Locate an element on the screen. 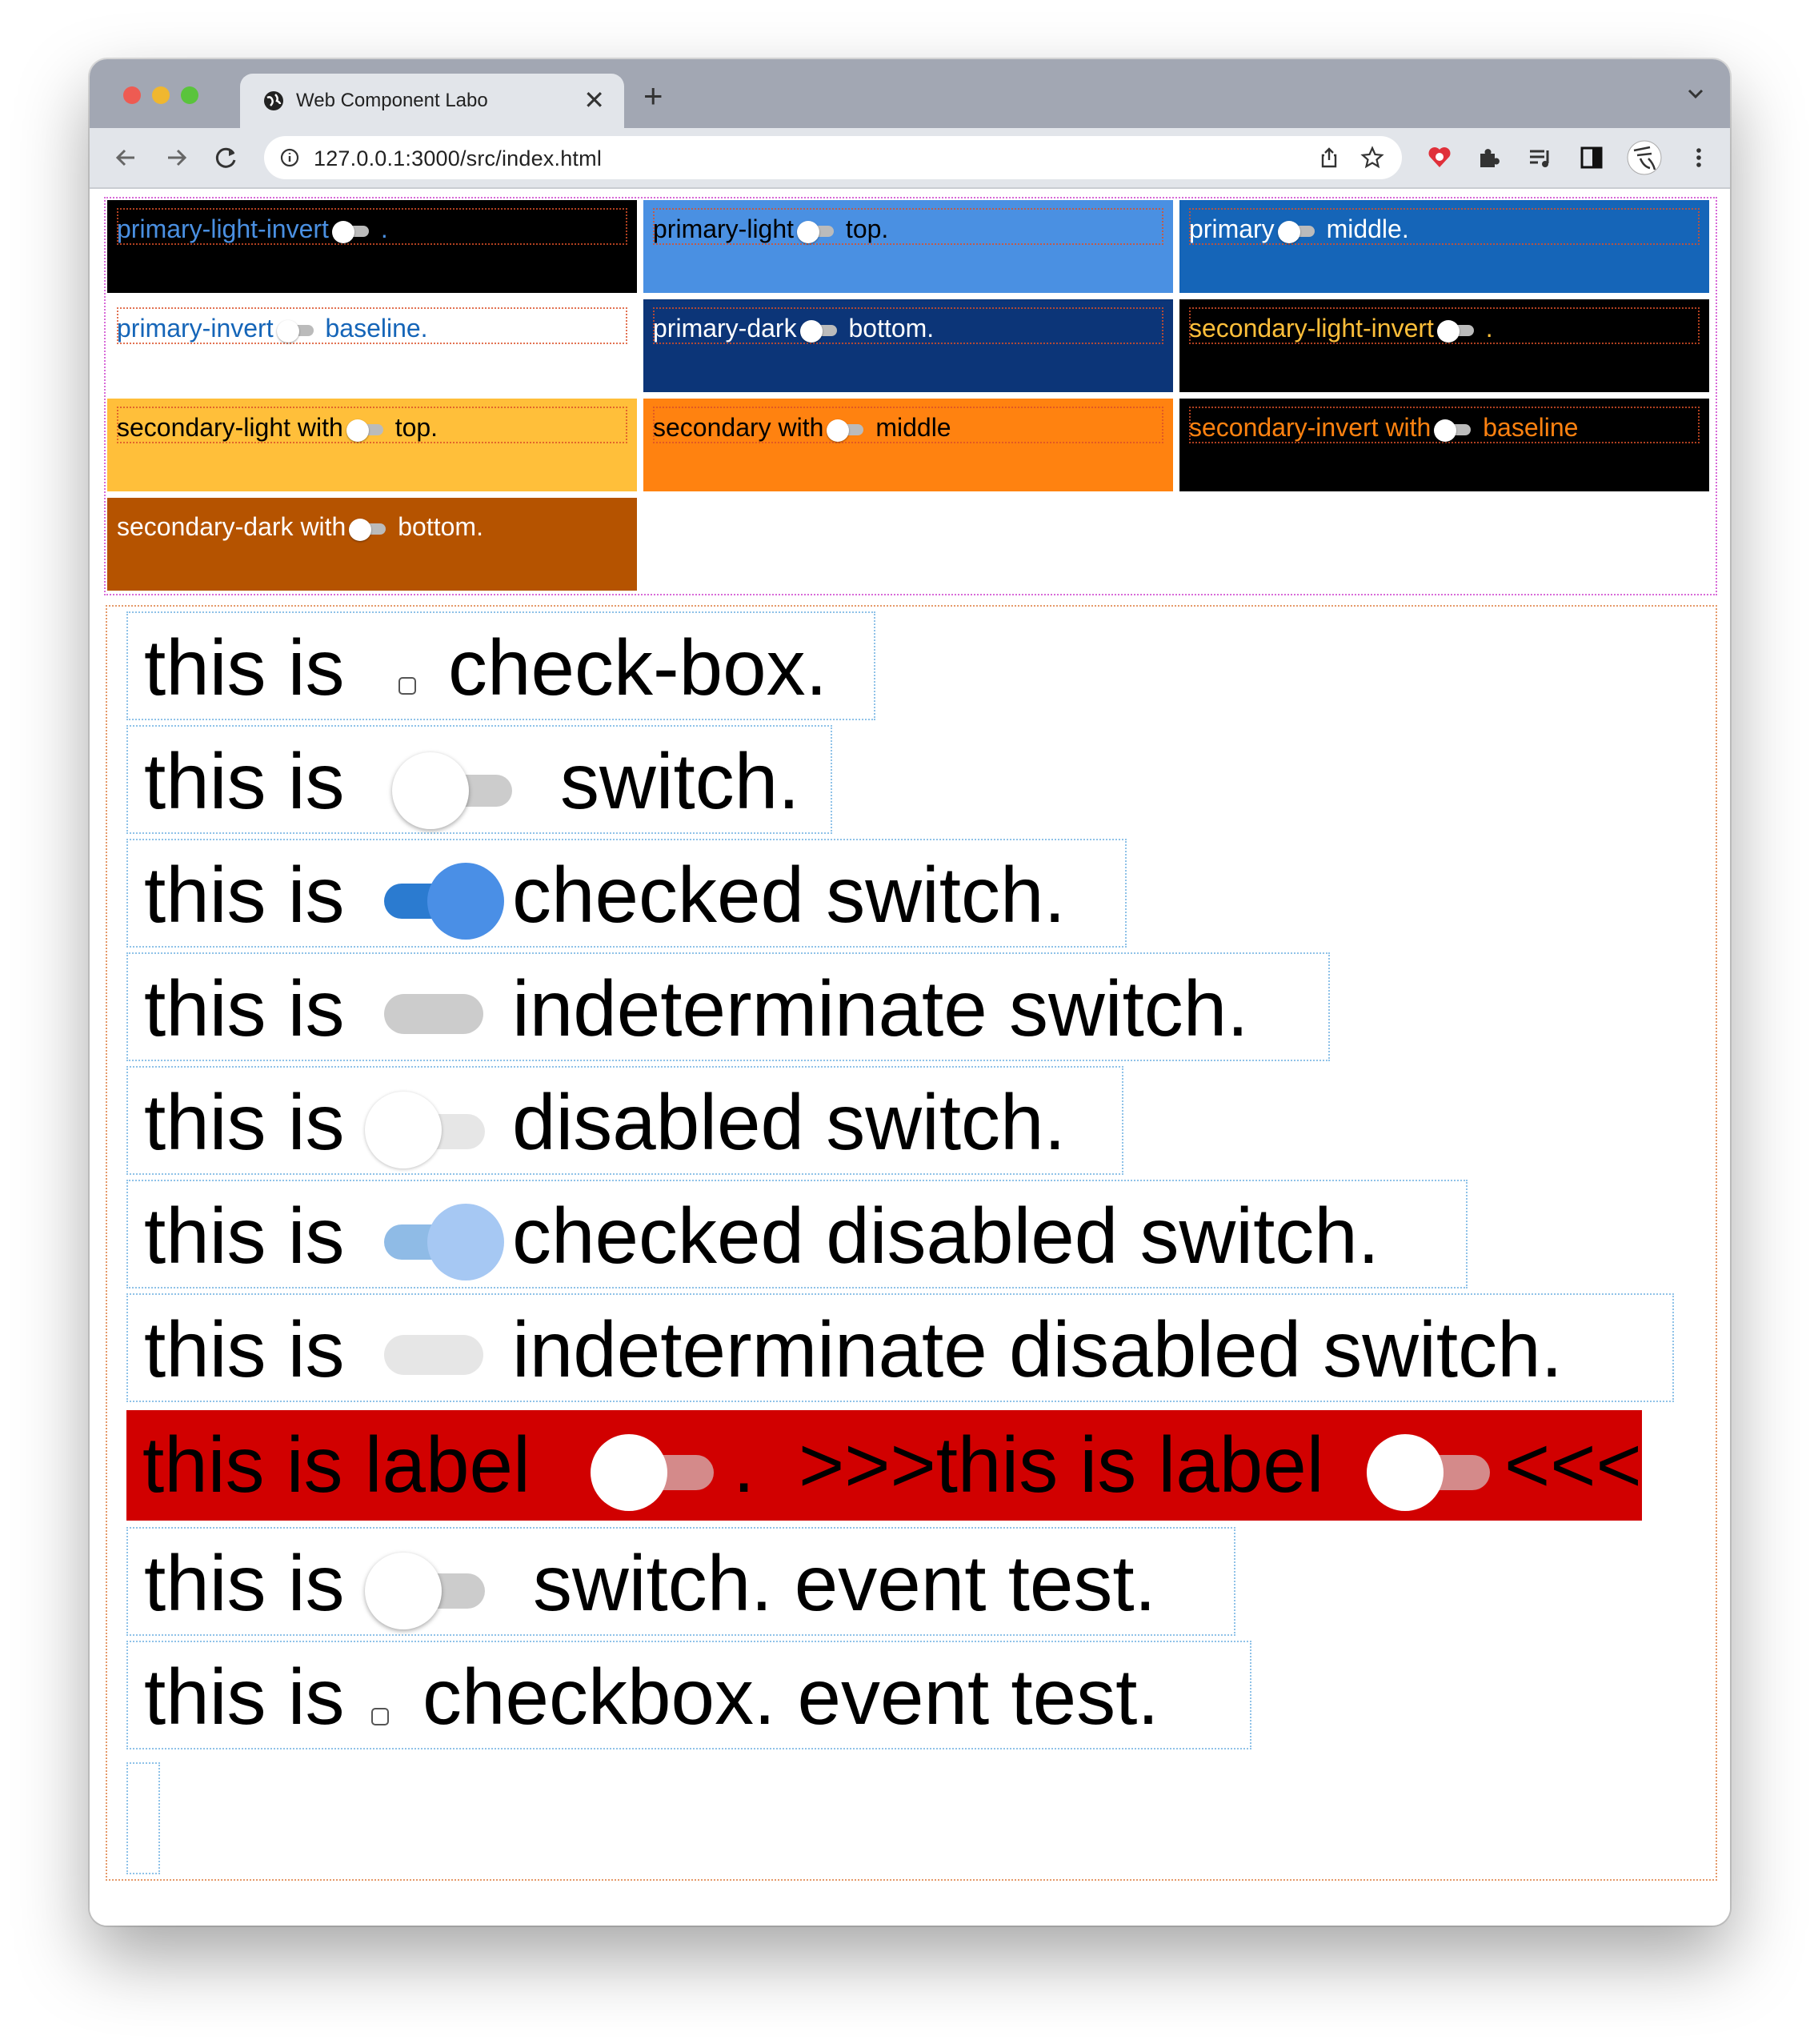 Image resolution: width=1818 pixels, height=2044 pixels. variant-cell: secondary-light with top. is located at coordinates (372, 445).